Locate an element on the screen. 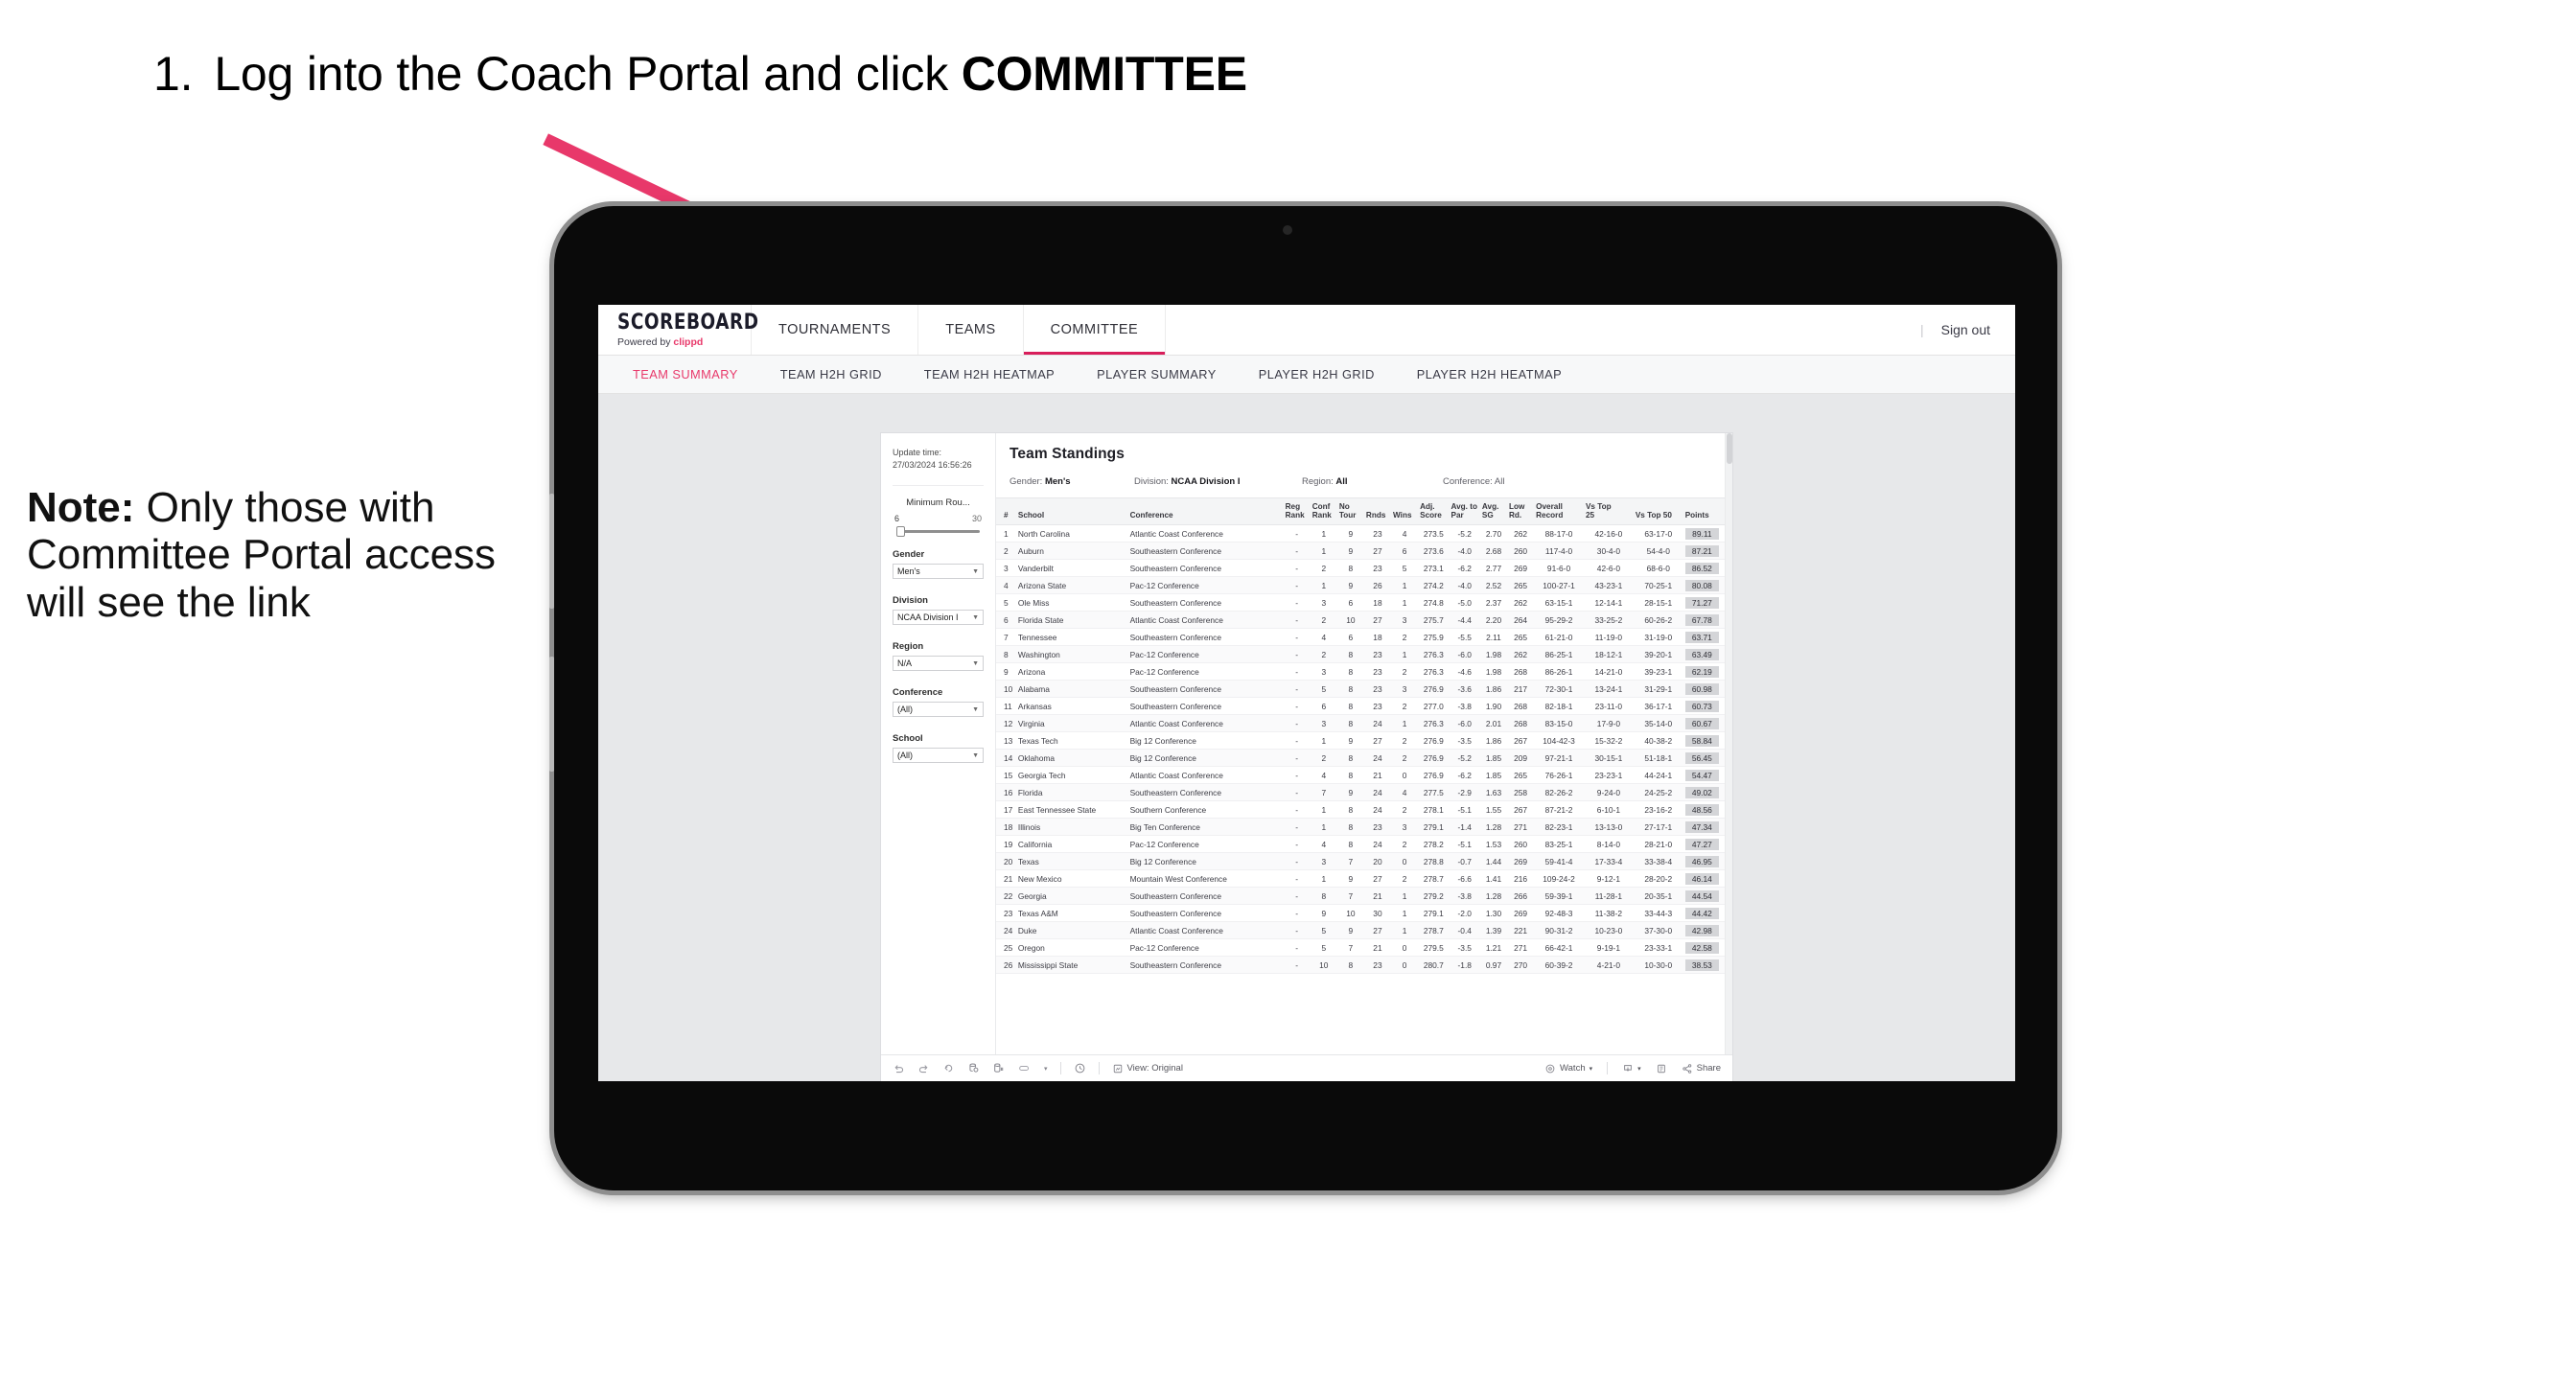  cell-conf-rank: 5 is located at coordinates (1324, 689).